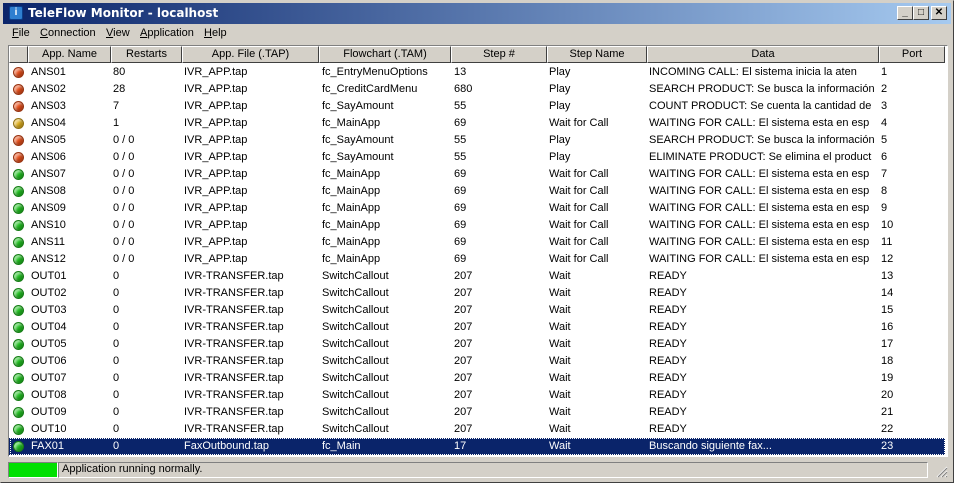  I want to click on menu-help: Help, so click(215, 33).